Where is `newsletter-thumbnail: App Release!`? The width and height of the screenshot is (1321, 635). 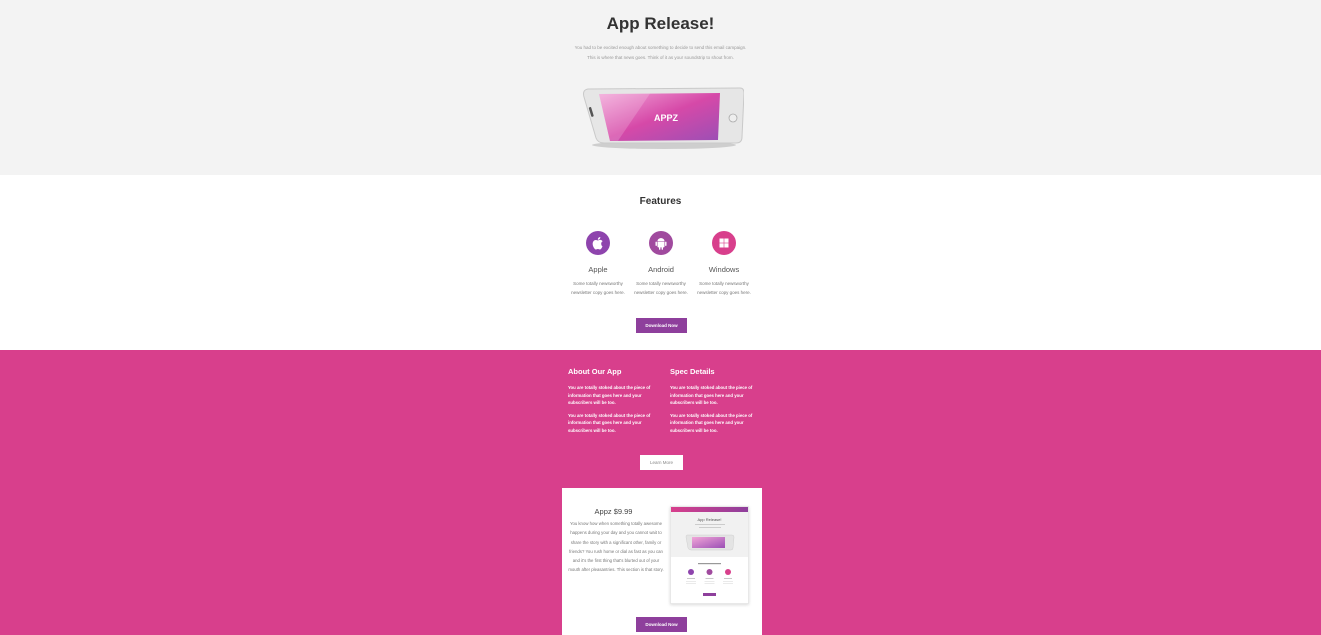
newsletter-thumbnail: App Release! is located at coordinates (709, 555).